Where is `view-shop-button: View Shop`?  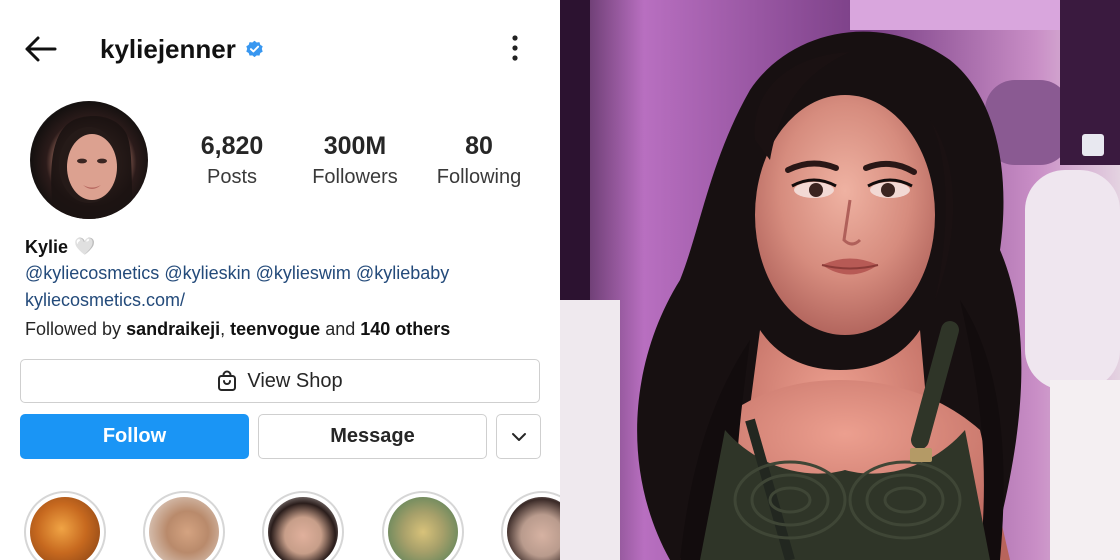
view-shop-button: View Shop is located at coordinates (280, 381).